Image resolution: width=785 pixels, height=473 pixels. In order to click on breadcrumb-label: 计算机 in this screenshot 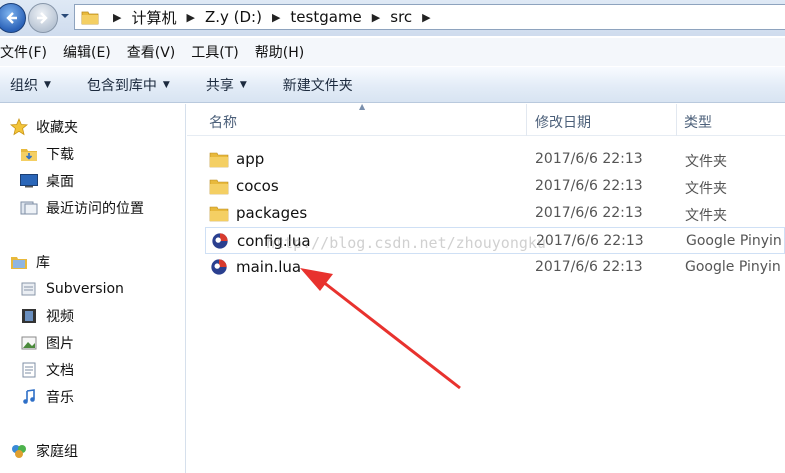, I will do `click(154, 17)`.